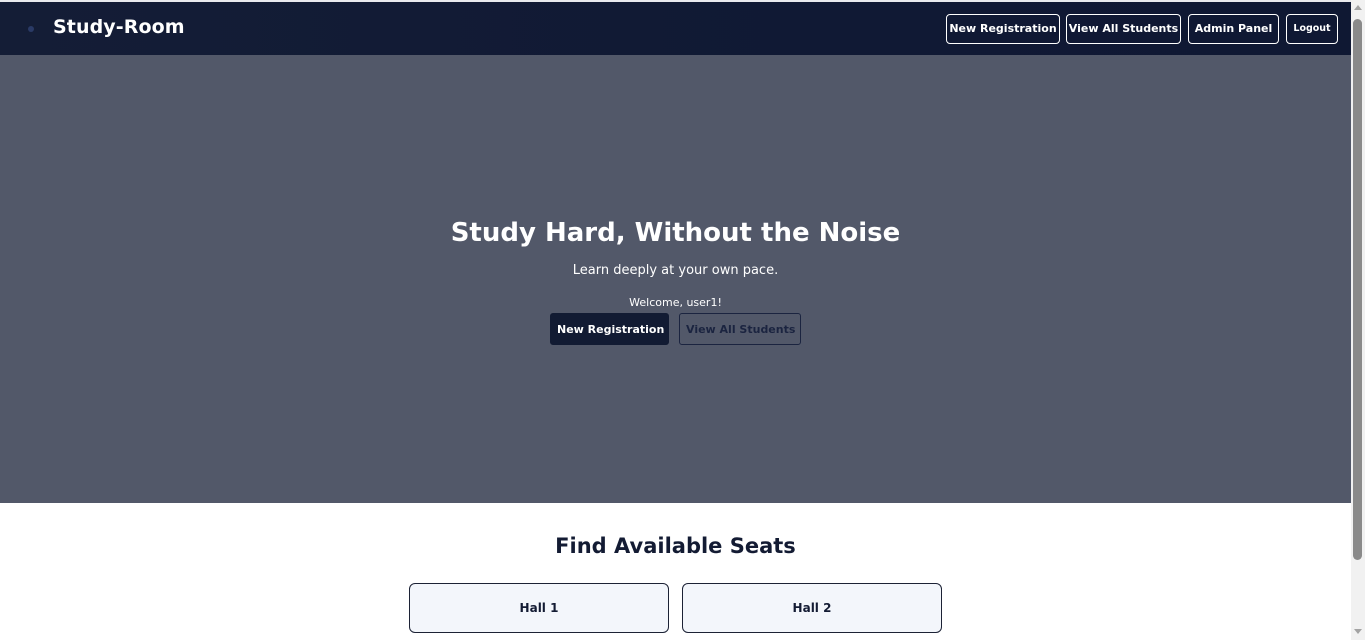 The width and height of the screenshot is (1365, 640). What do you see at coordinates (119, 27) in the screenshot?
I see `brand-title: Study-Room` at bounding box center [119, 27].